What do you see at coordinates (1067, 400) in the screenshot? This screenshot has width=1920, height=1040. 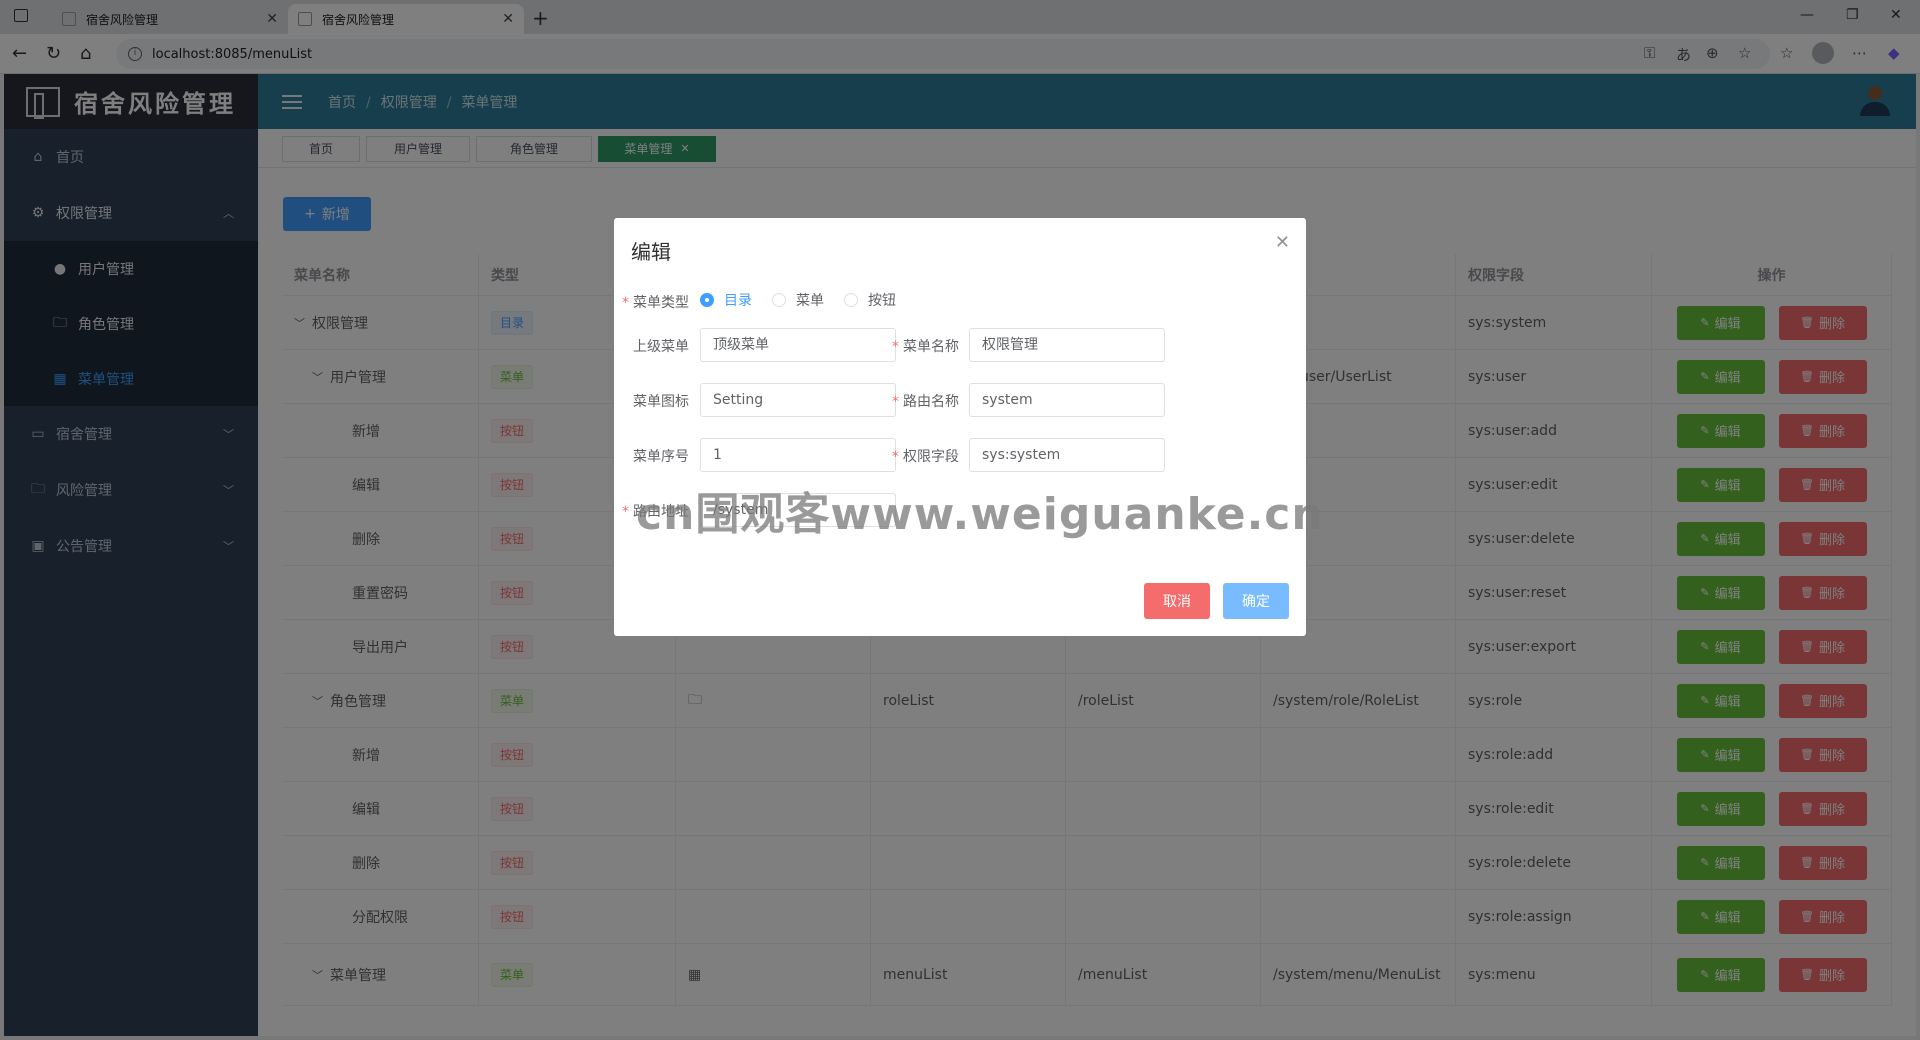 I see `route-name-input: system` at bounding box center [1067, 400].